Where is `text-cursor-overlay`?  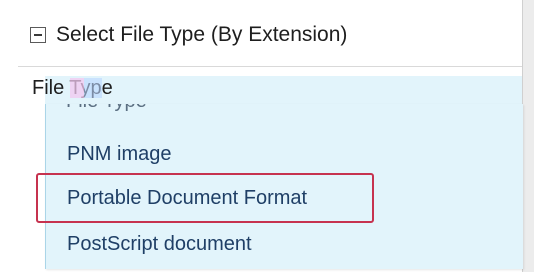 text-cursor-overlay is located at coordinates (77, 88).